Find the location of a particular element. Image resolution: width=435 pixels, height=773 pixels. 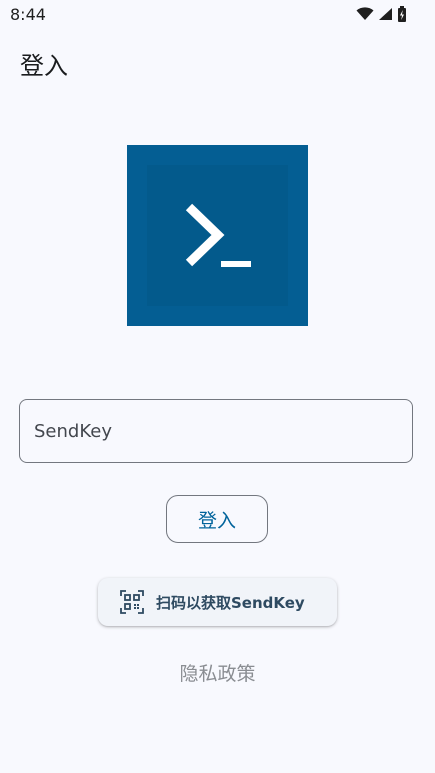

sendkey-field is located at coordinates (216, 431).